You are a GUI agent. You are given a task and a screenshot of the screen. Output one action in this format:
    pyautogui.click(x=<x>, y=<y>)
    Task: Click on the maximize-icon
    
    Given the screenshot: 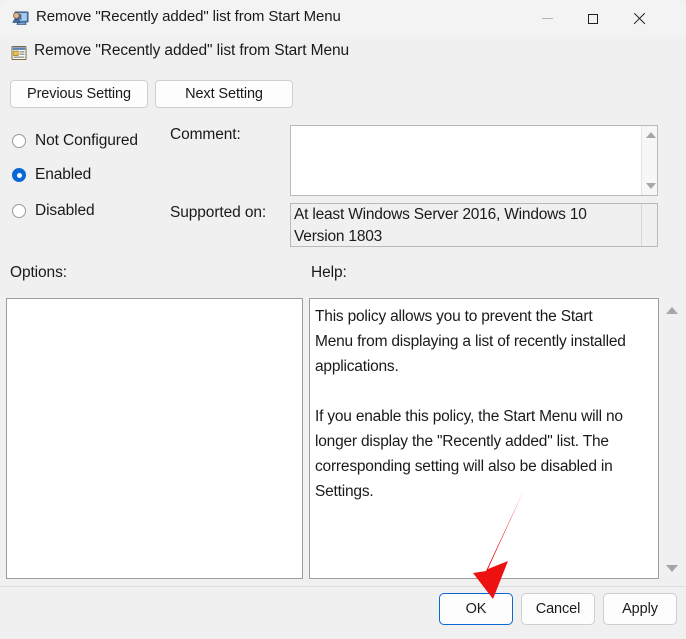 What is the action you would take?
    pyautogui.click(x=593, y=18)
    